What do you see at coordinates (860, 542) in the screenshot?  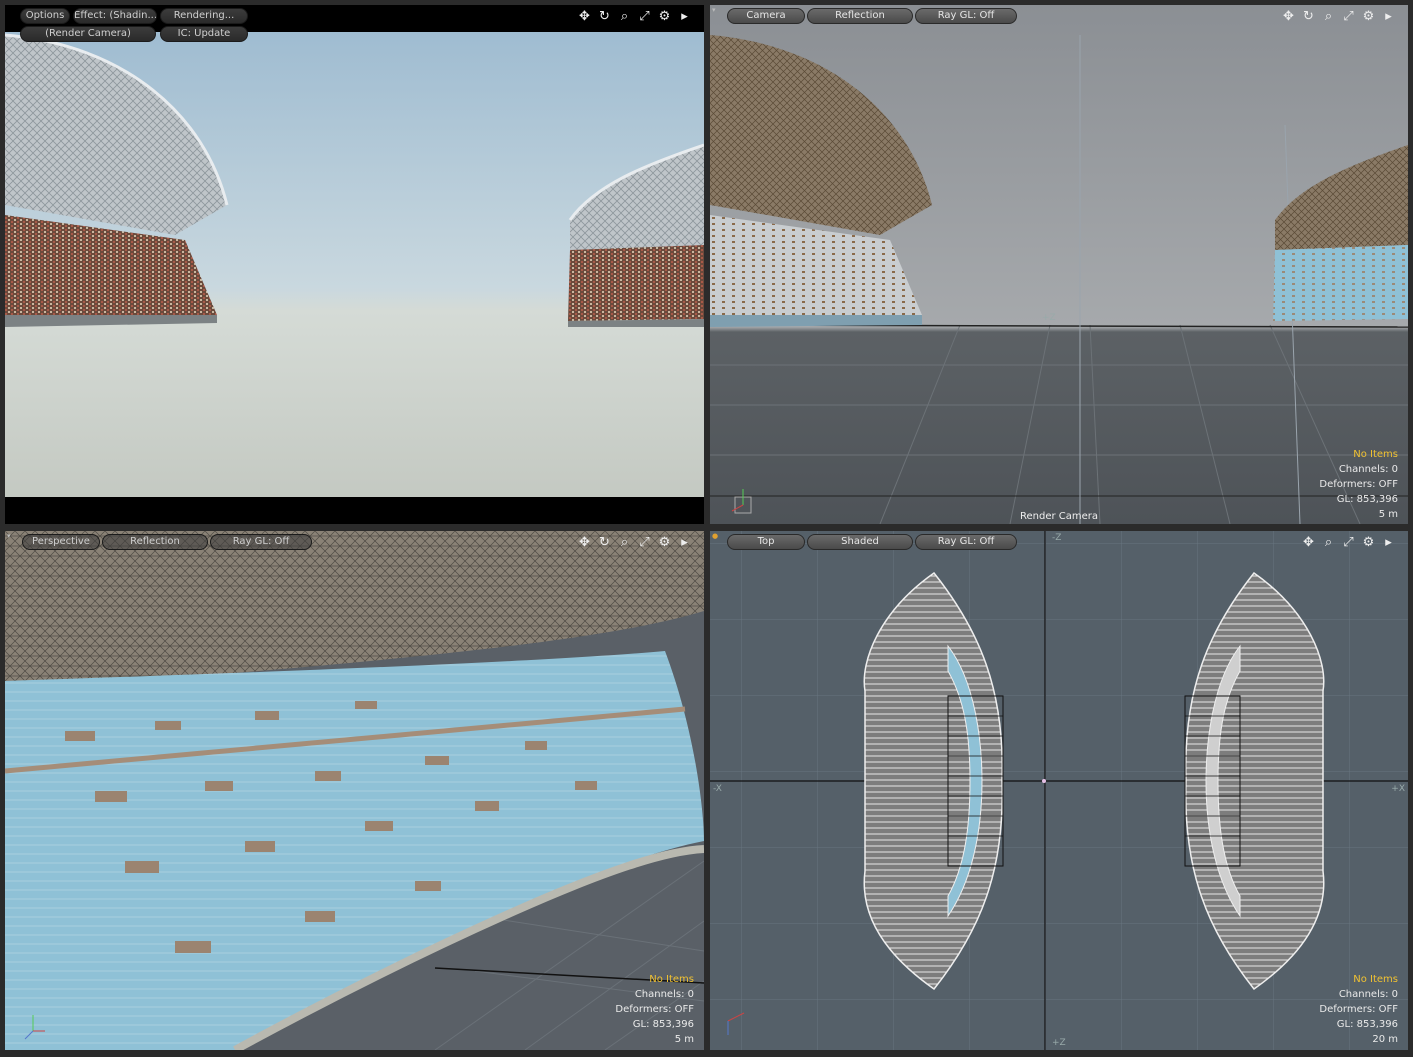 I see `shaded-dropdown: Shaded` at bounding box center [860, 542].